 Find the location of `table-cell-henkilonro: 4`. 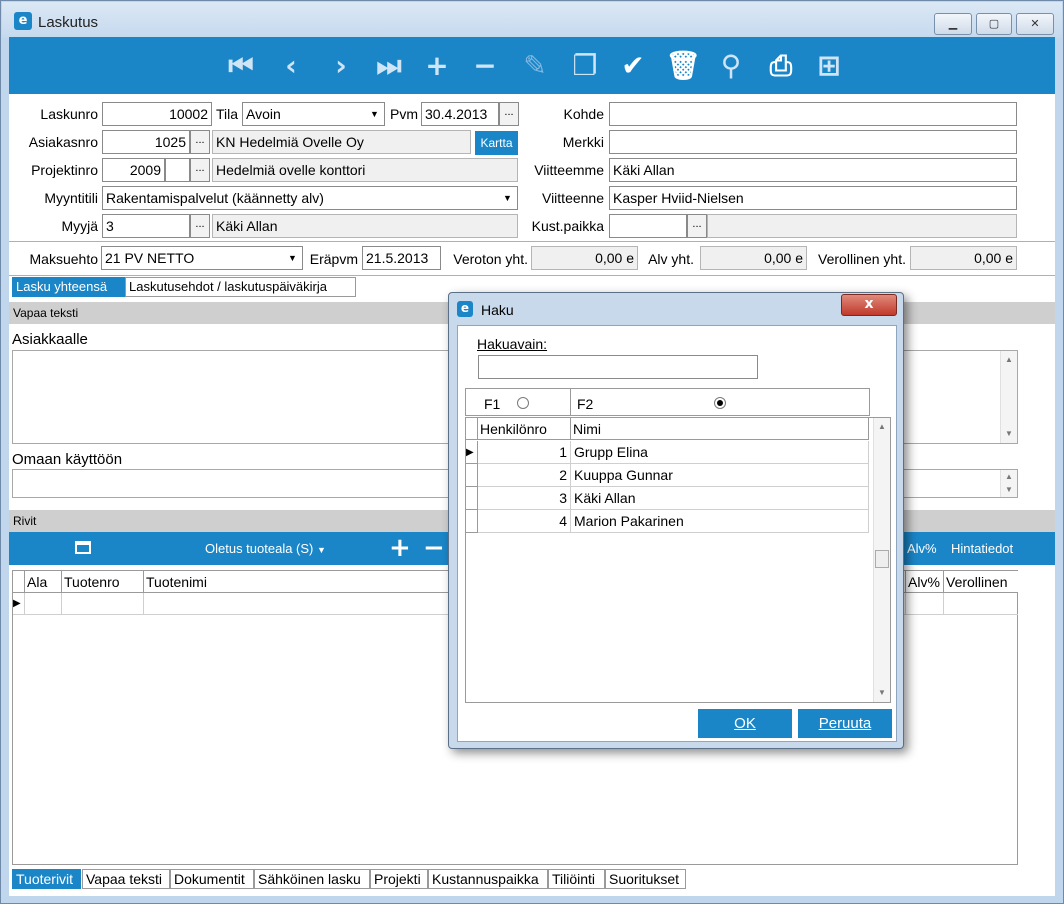

table-cell-henkilonro: 4 is located at coordinates (524, 521).